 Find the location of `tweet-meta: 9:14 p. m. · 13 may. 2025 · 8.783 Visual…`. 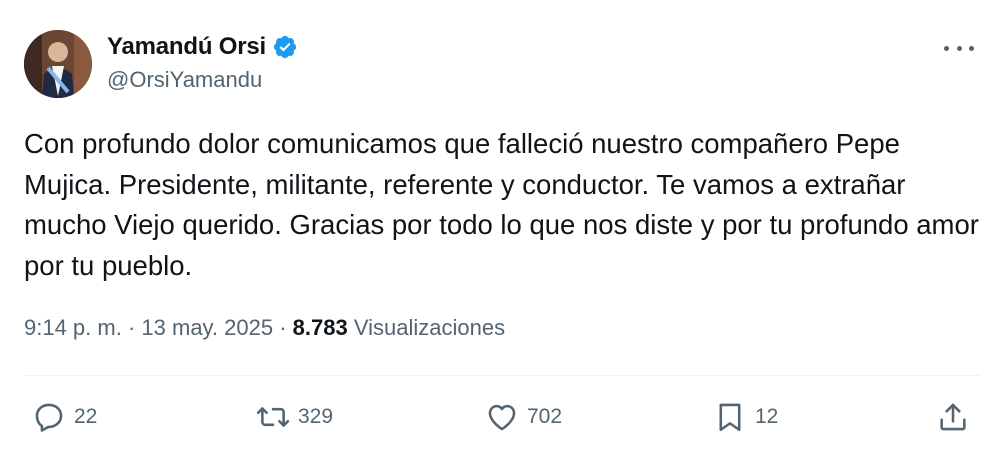

tweet-meta: 9:14 p. m. · 13 may. 2025 · 8.783 Visual… is located at coordinates (264, 328).